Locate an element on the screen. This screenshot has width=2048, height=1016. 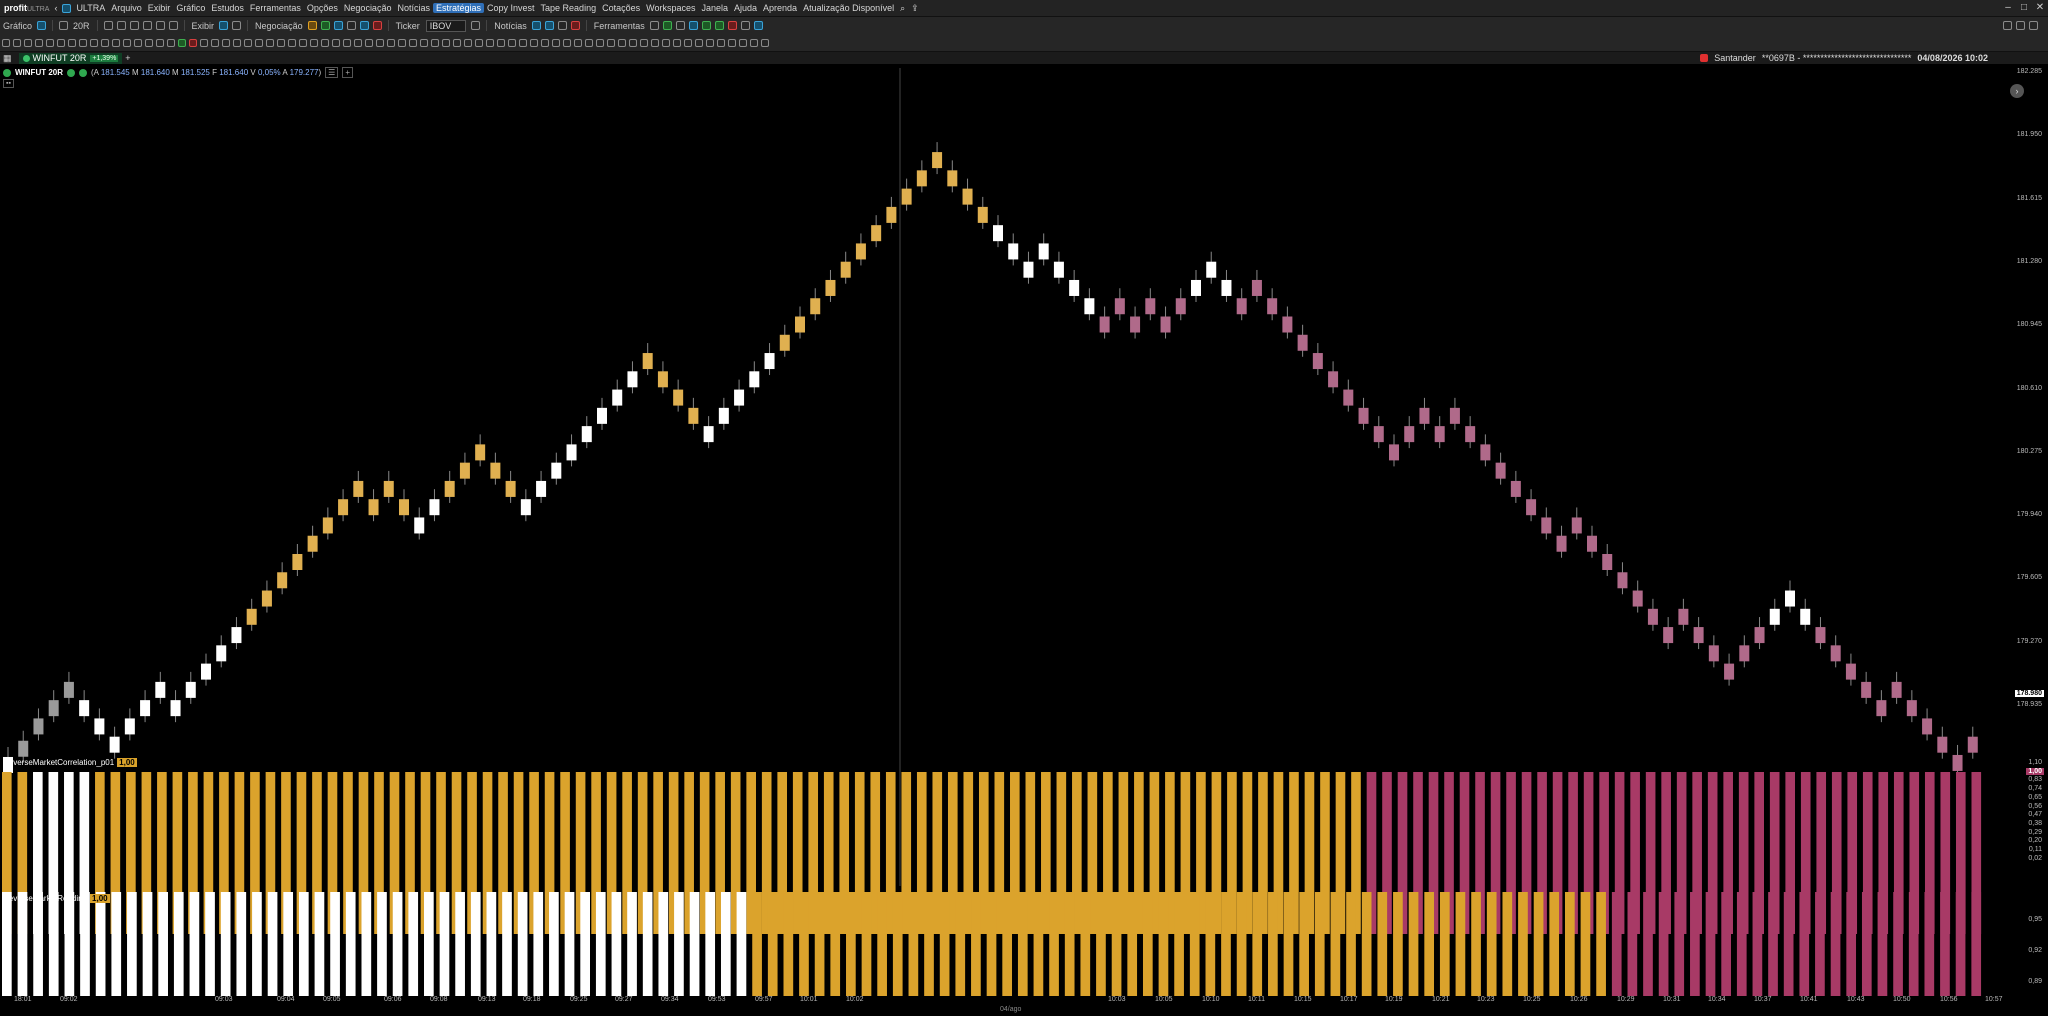
ultra-badge: ULTRA is located at coordinates (90, 8).